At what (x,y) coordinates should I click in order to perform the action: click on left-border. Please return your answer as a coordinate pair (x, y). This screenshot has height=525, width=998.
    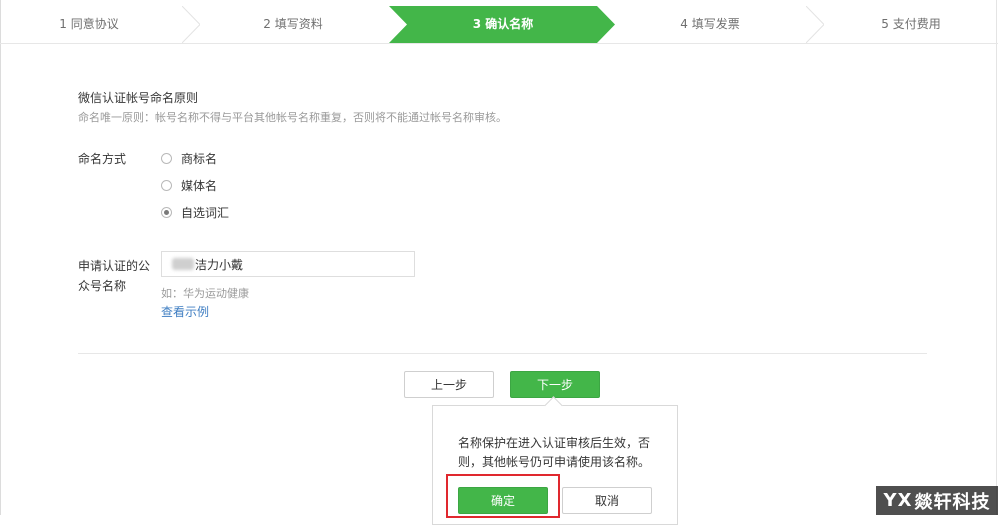
    Looking at the image, I should click on (0, 257).